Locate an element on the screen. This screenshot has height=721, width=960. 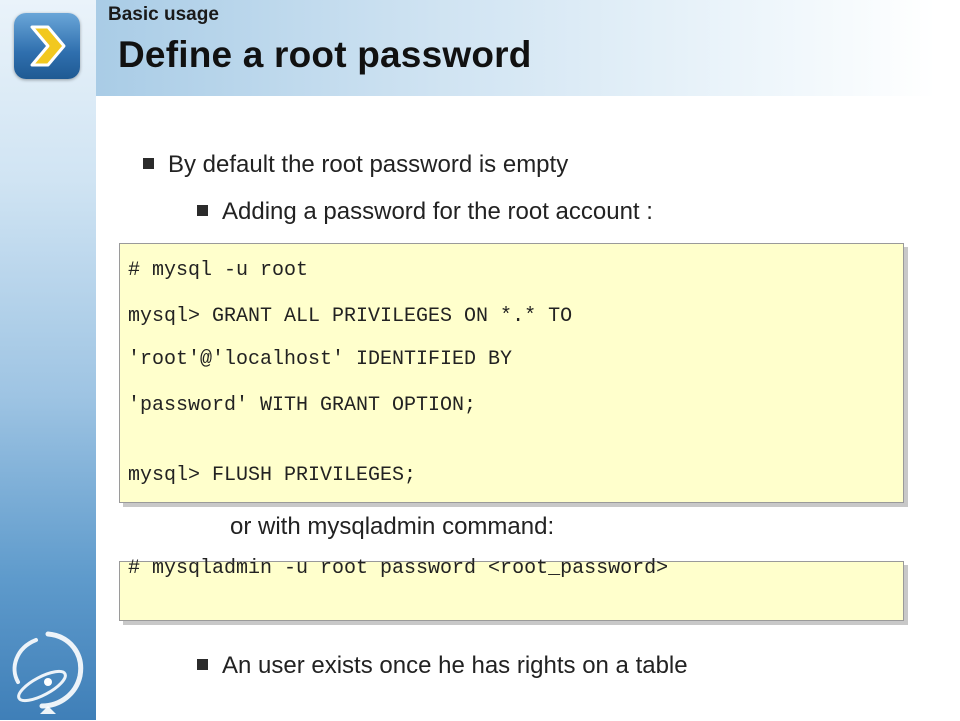
sidebar is located at coordinates (48, 360).